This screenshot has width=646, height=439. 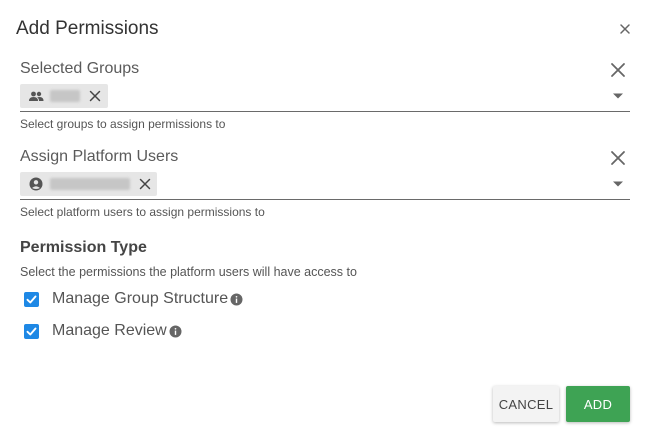 What do you see at coordinates (123, 124) in the screenshot?
I see `groups-helper-text: Select groups to assign permissions to` at bounding box center [123, 124].